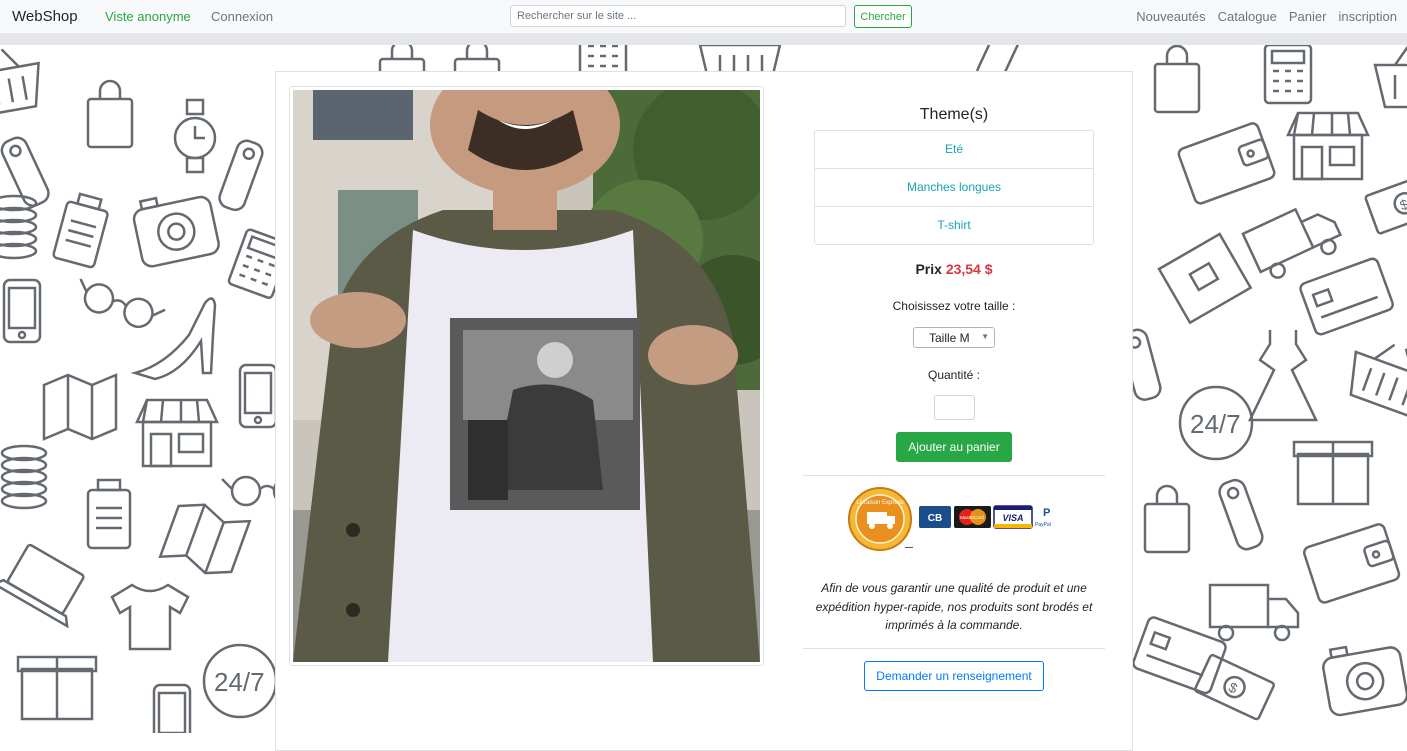  I want to click on navbar-divider, so click(703, 39).